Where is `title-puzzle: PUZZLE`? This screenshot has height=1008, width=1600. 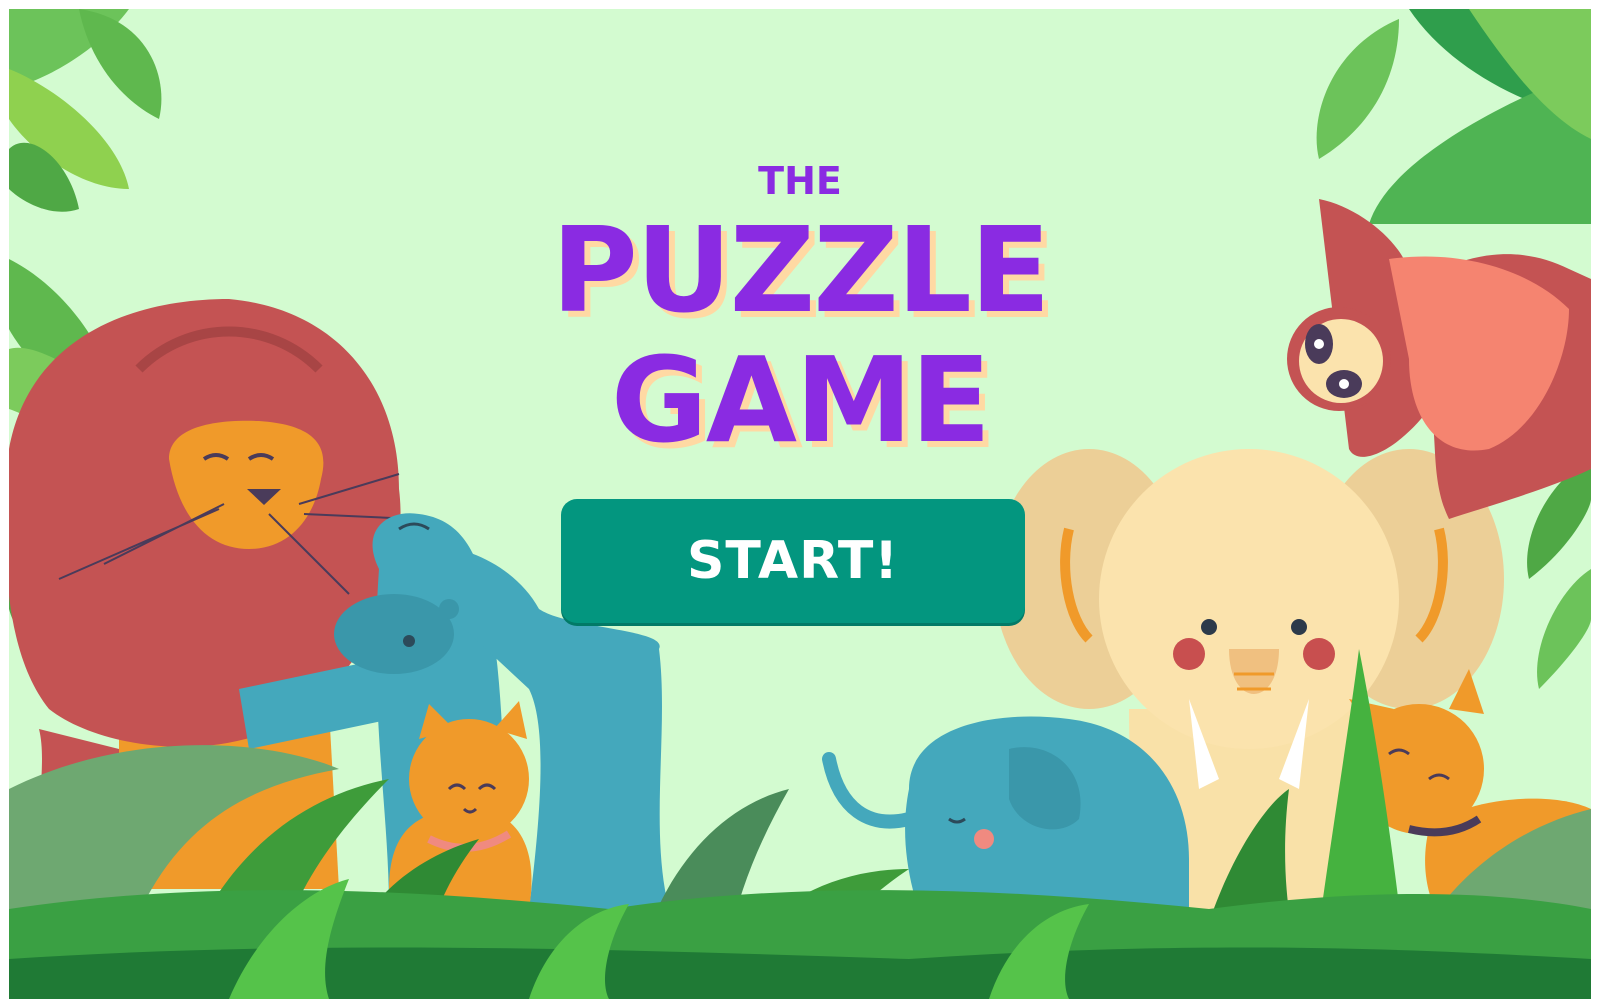 title-puzzle: PUZZLE is located at coordinates (800, 270).